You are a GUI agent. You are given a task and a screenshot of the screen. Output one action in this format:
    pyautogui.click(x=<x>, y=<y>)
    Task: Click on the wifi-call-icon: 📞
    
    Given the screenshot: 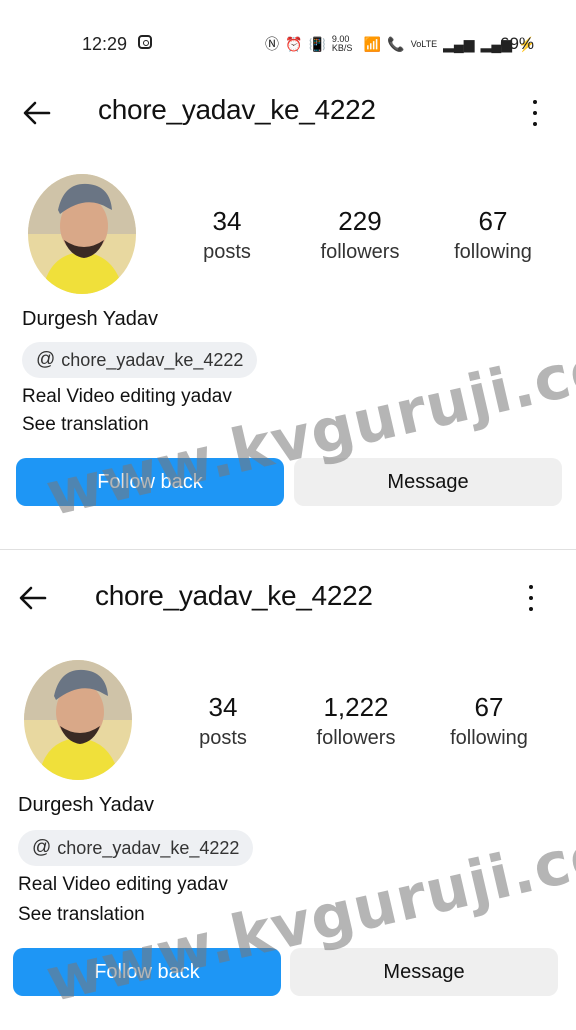 What is the action you would take?
    pyautogui.click(x=396, y=43)
    